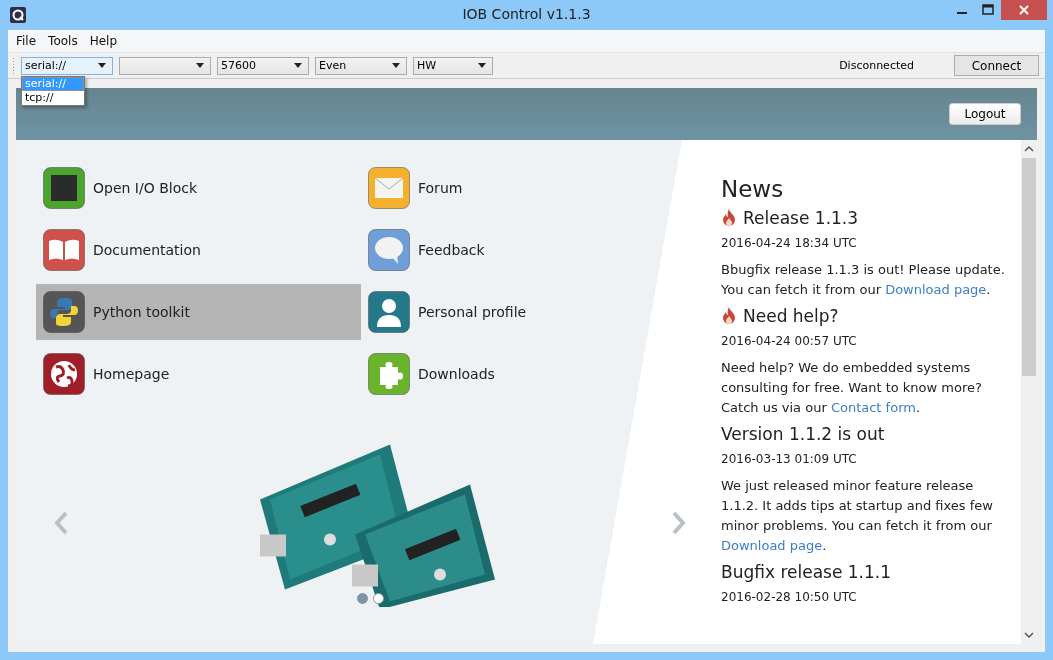 Image resolution: width=1053 pixels, height=660 pixels. I want to click on dropdown: HW, so click(453, 65).